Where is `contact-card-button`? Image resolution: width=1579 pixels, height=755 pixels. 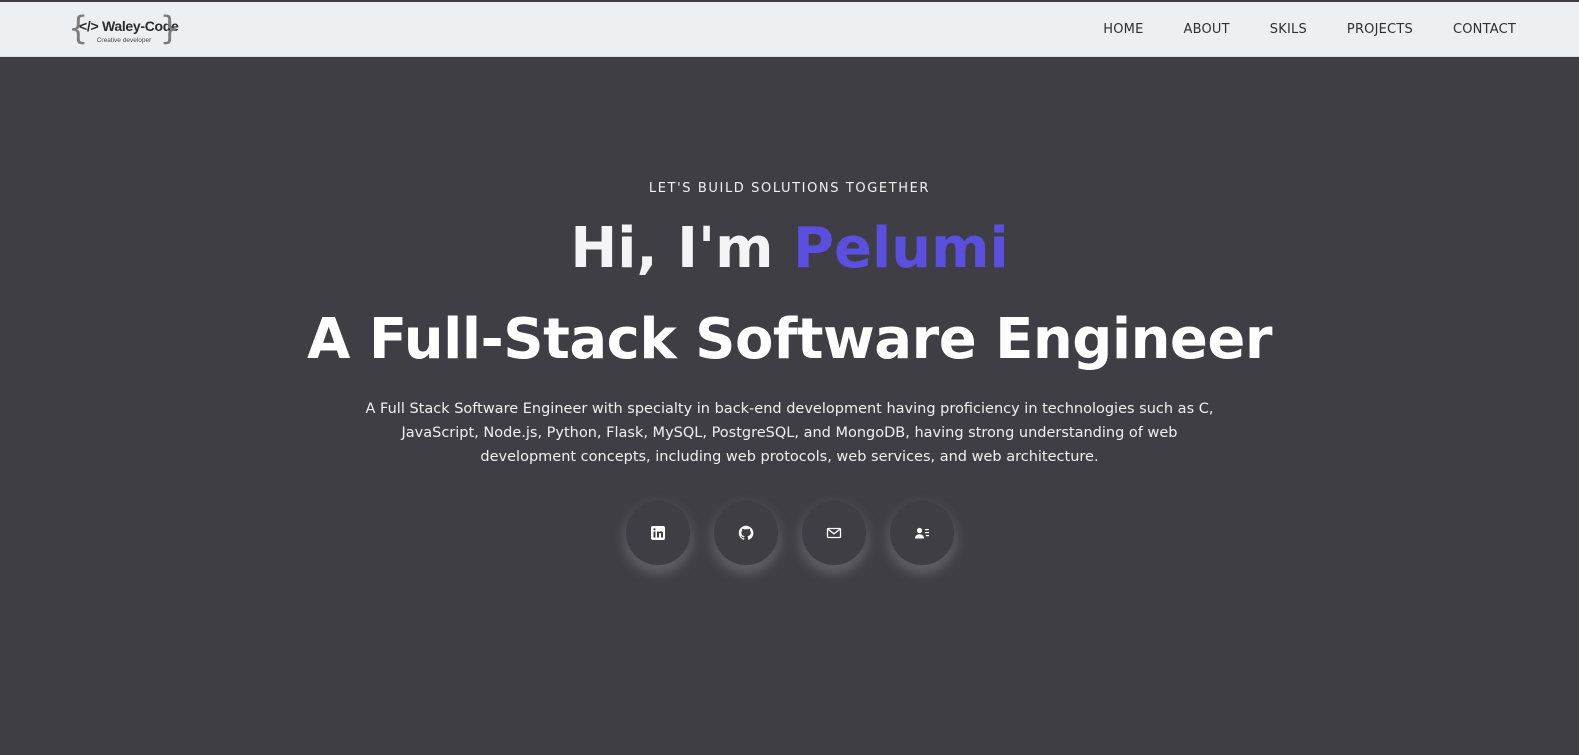 contact-card-button is located at coordinates (921, 533).